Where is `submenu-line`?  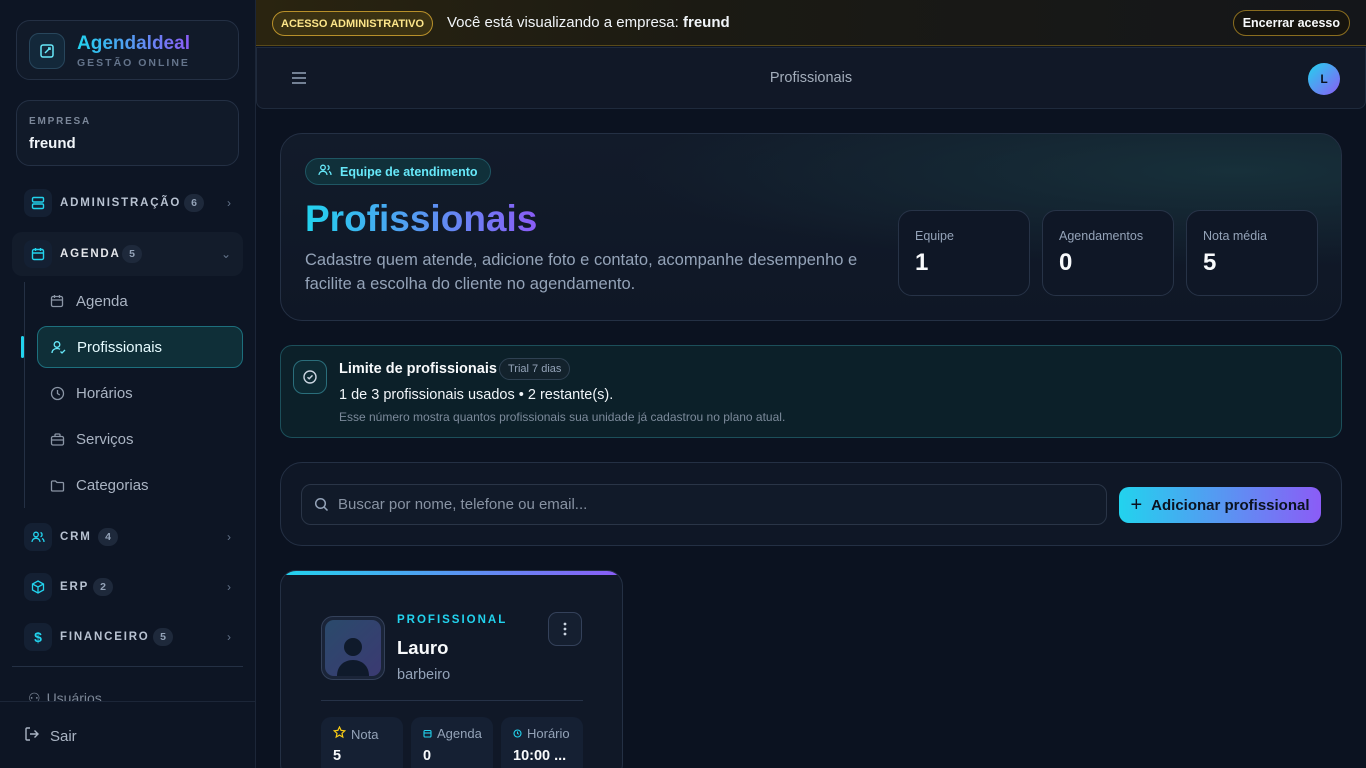 submenu-line is located at coordinates (24, 395).